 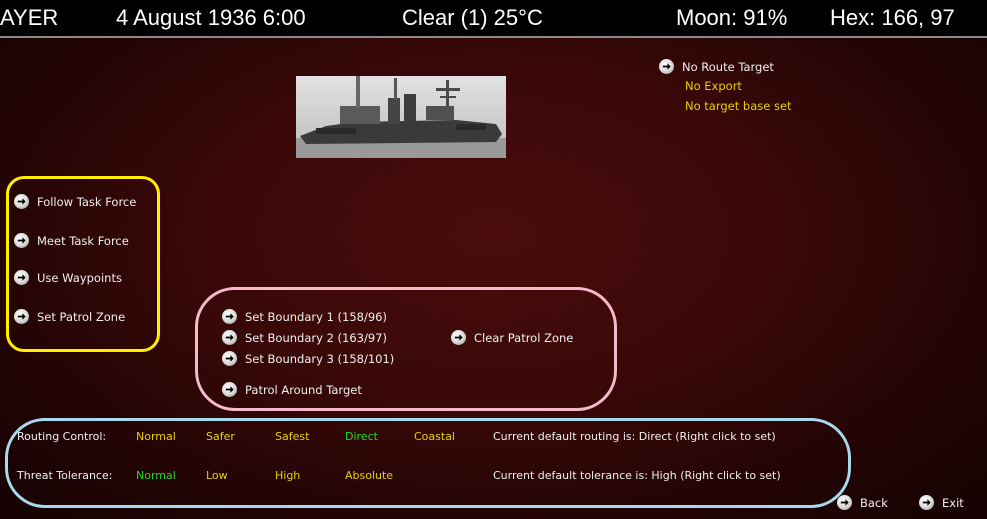 I want to click on meet-task-force-button: Meet Task Force, so click(x=71, y=240).